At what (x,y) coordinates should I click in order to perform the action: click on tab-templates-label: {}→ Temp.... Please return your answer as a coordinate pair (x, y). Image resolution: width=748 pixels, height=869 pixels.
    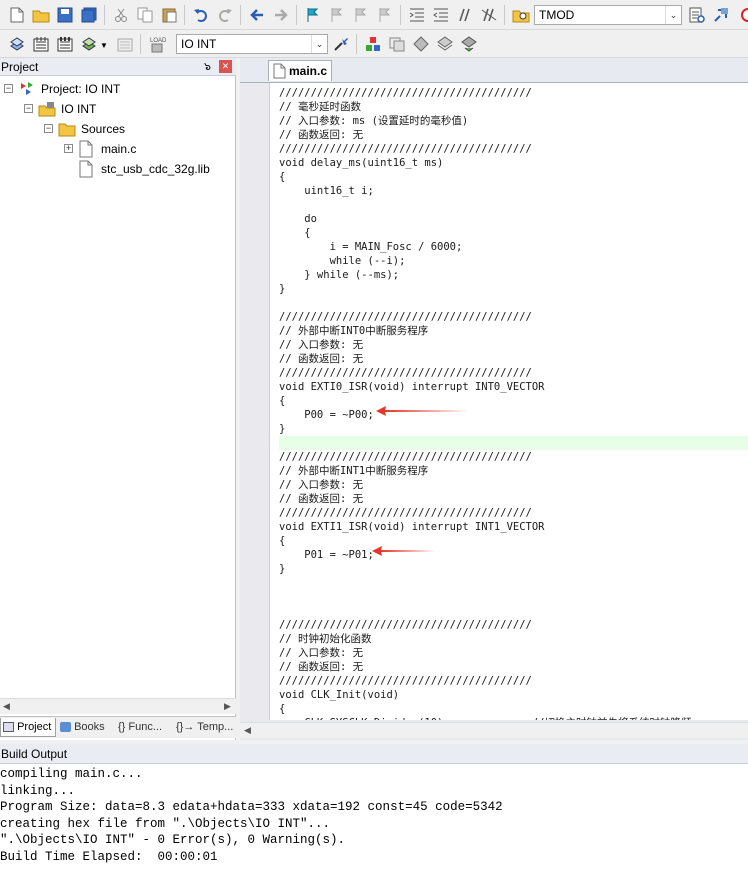
    Looking at the image, I should click on (205, 727).